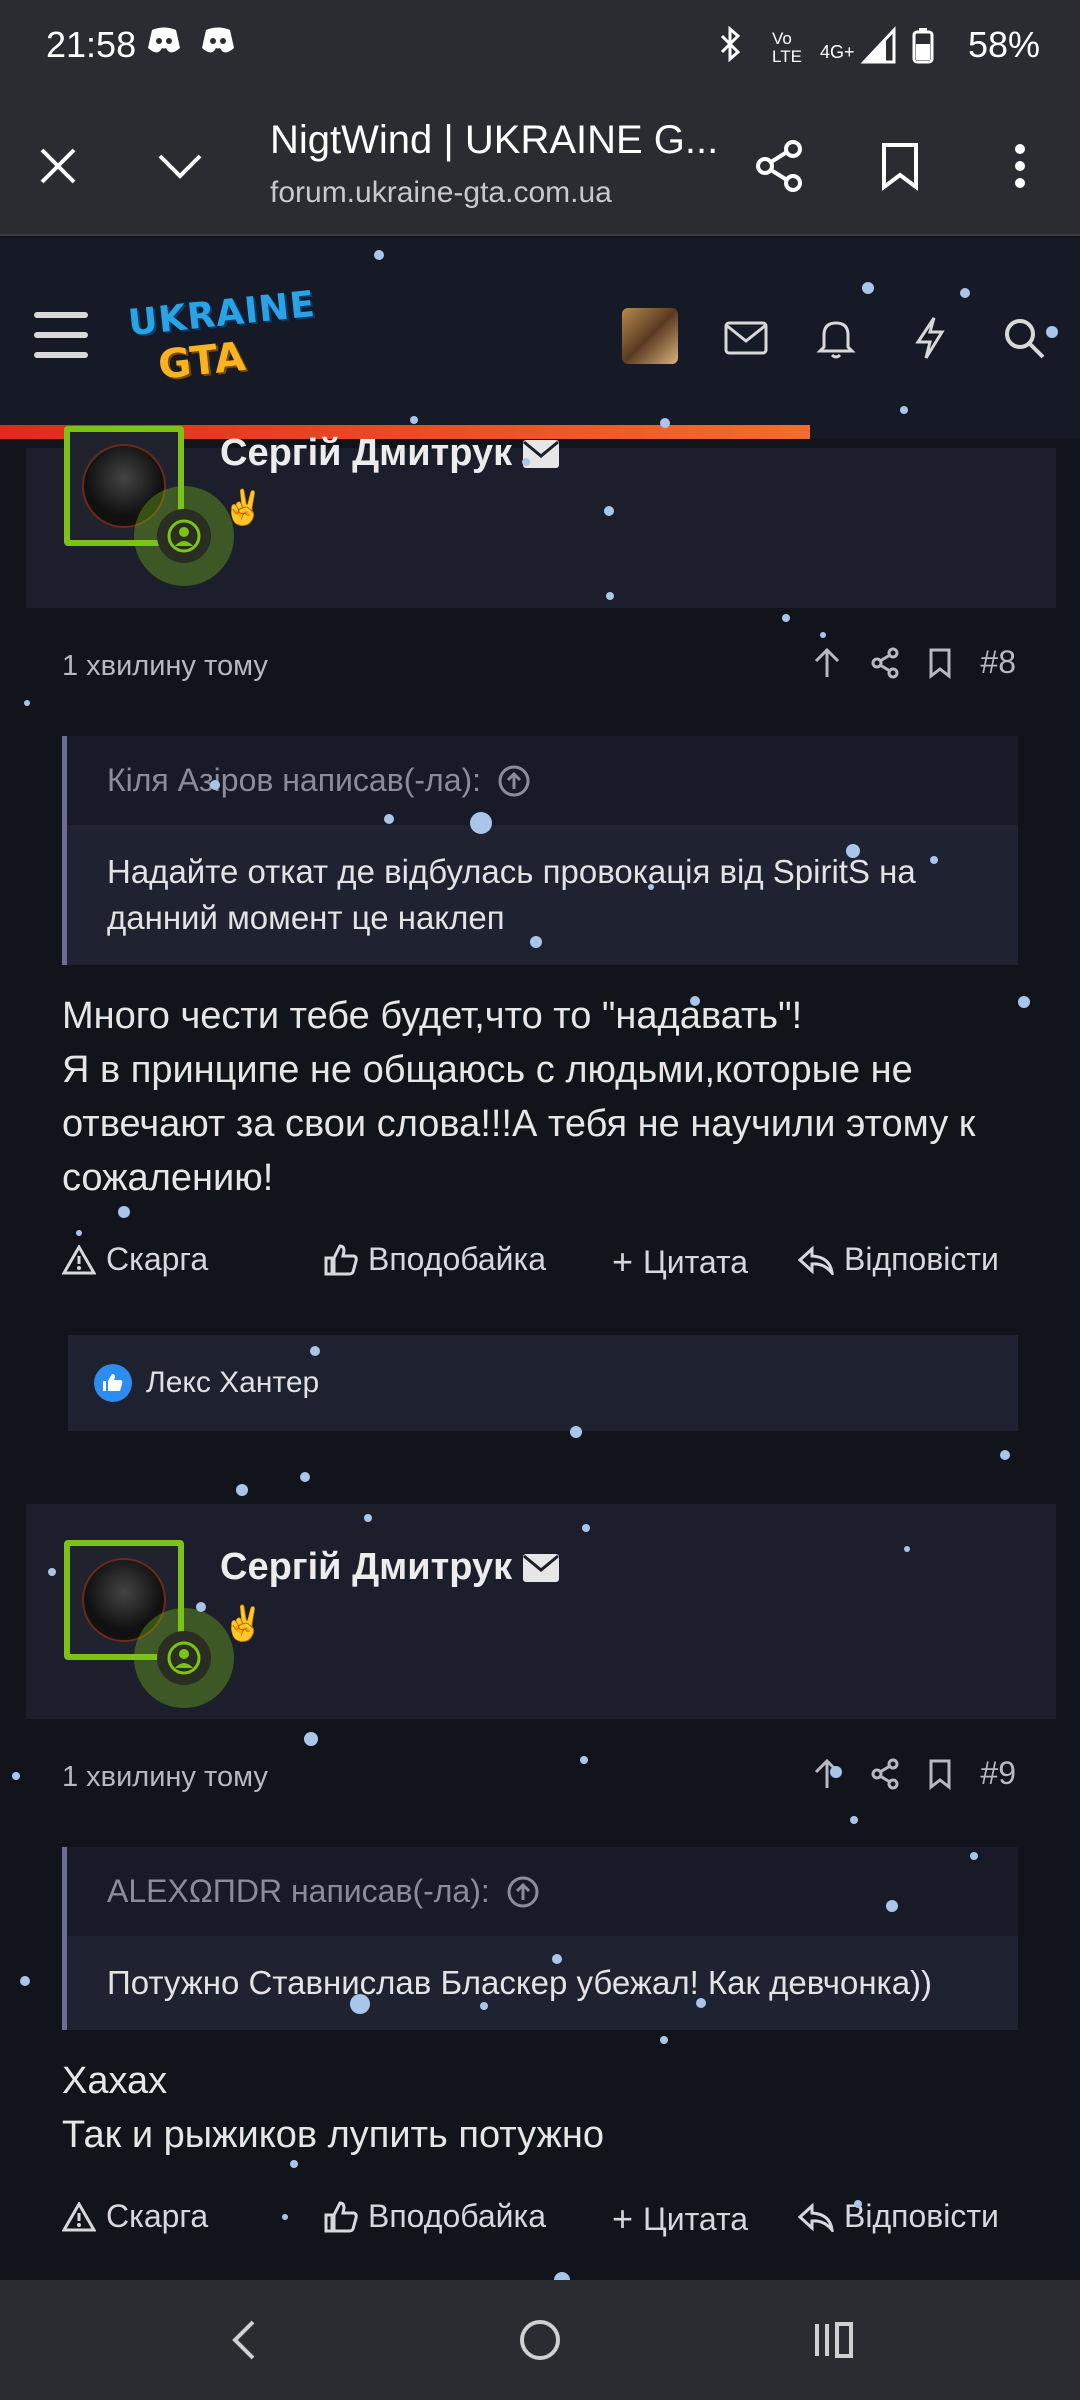  Describe the element at coordinates (998, 662) in the screenshot. I see `post-number: #8` at that location.